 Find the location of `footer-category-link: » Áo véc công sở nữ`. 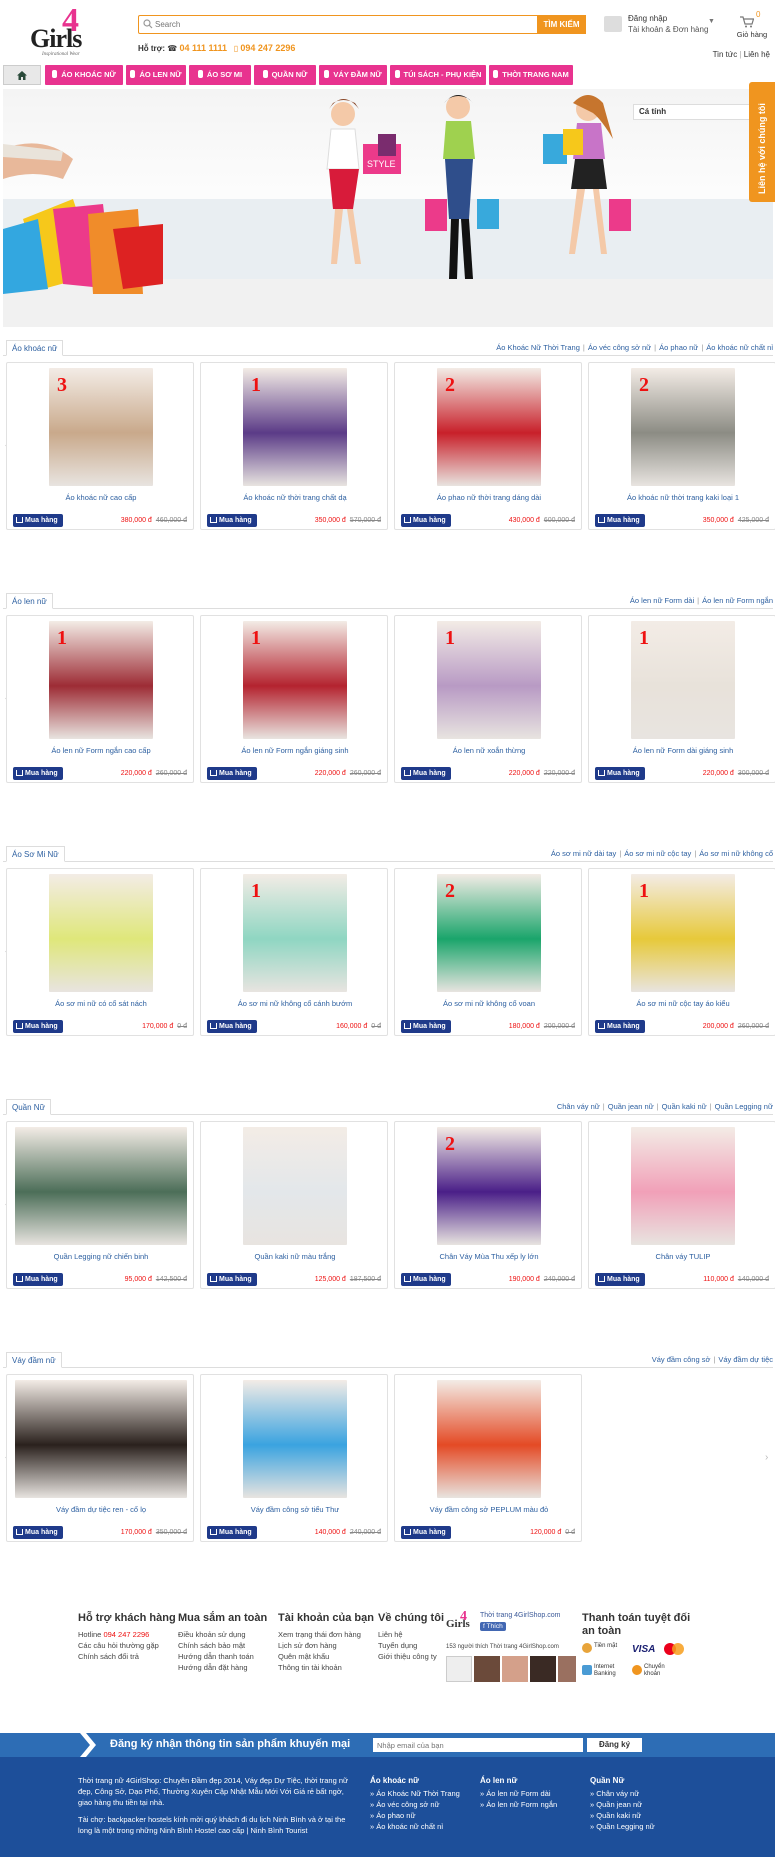

footer-category-link: » Áo véc công sở nữ is located at coordinates (415, 1804).